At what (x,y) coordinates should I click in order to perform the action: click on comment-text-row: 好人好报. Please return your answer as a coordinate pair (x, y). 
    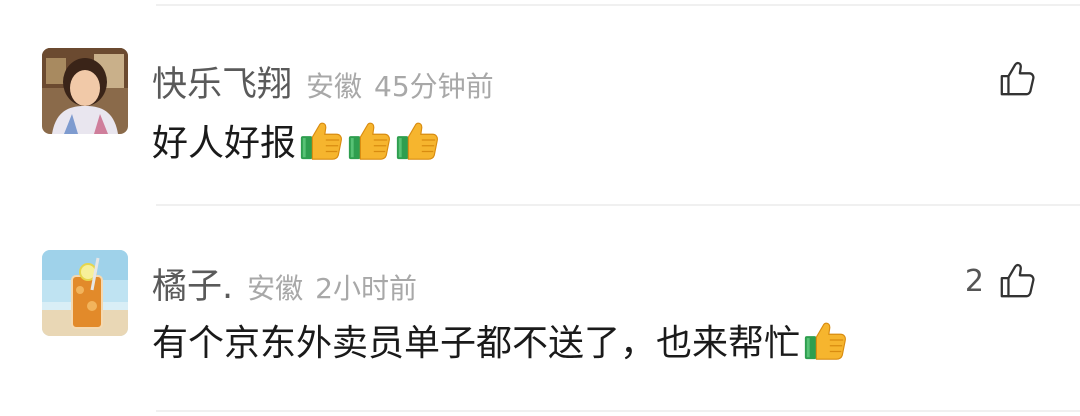
    Looking at the image, I should click on (296, 140).